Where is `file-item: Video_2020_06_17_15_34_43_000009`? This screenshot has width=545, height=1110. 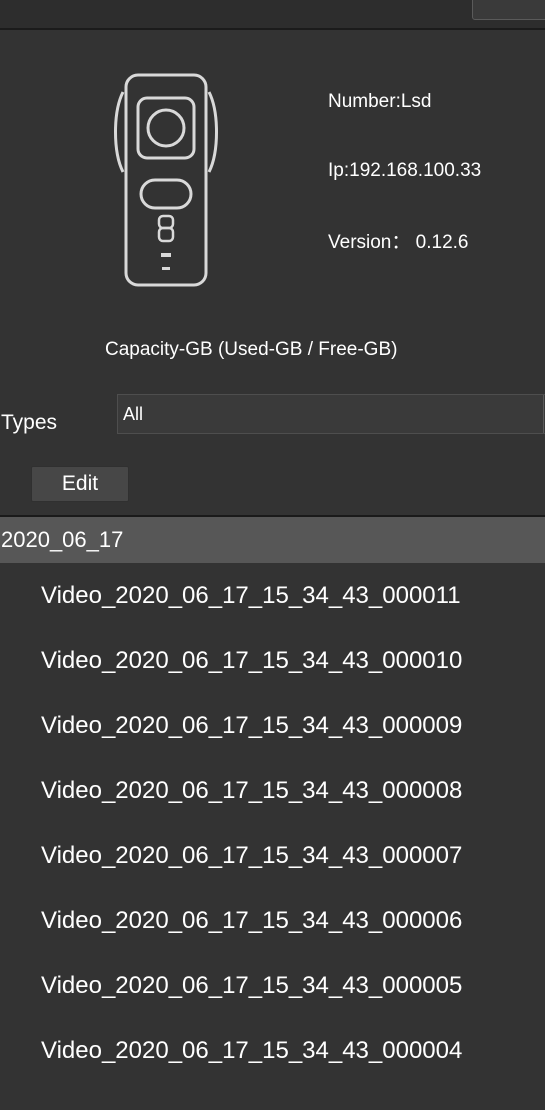
file-item: Video_2020_06_17_15_34_43_000009 is located at coordinates (272, 725).